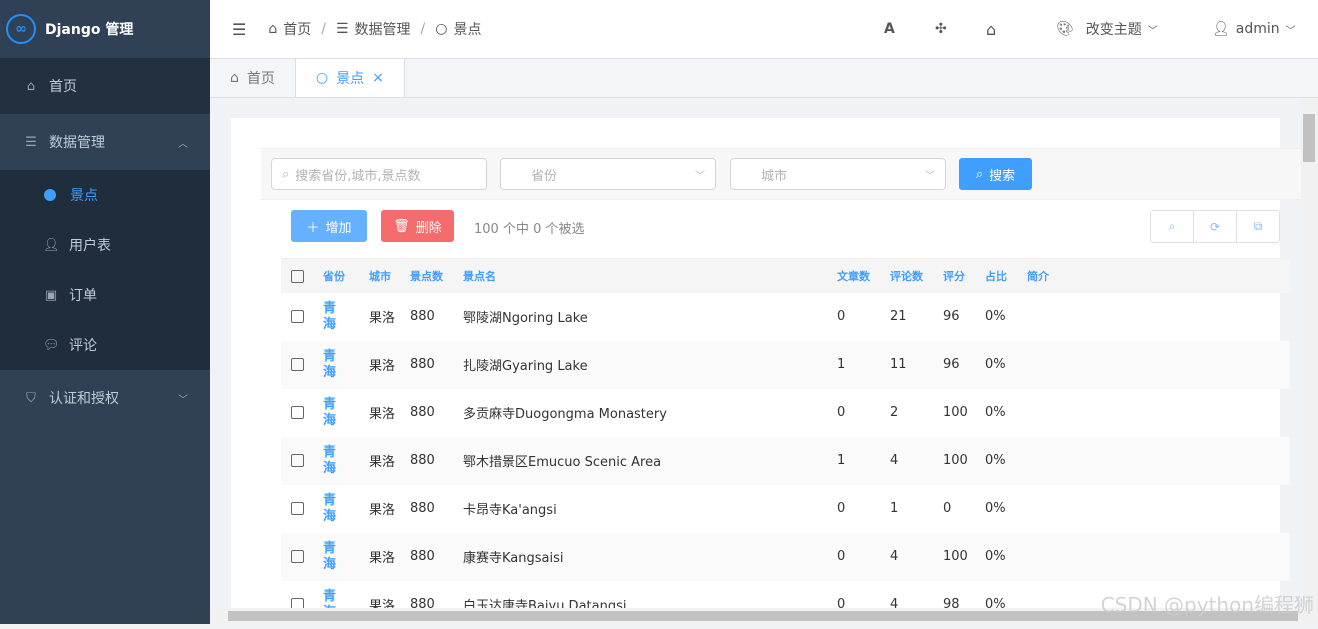 The height and width of the screenshot is (629, 1318). I want to click on tab-home: ⌂ 首页, so click(253, 78).